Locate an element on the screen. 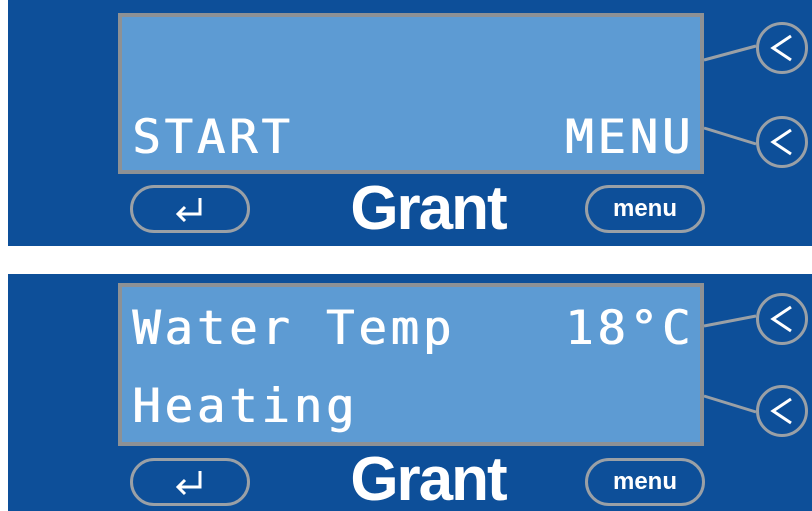 The width and height of the screenshot is (812, 511). lcd-water-temp-value: 18°C is located at coordinates (629, 328).